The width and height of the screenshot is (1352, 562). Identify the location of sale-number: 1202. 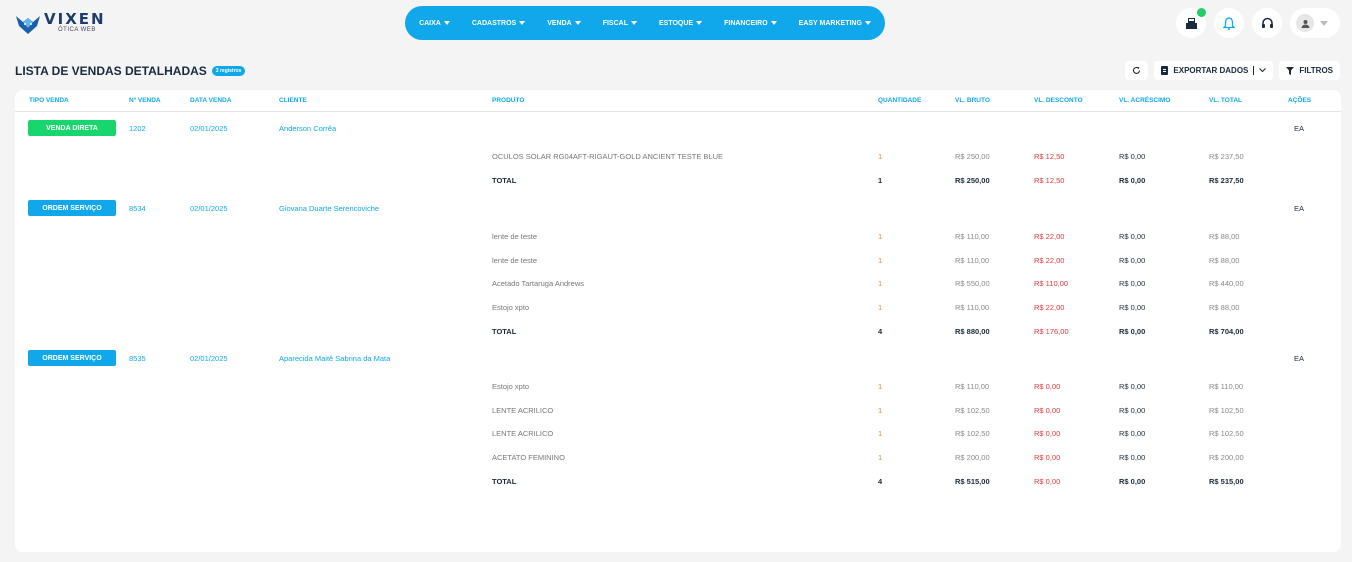
(137, 128).